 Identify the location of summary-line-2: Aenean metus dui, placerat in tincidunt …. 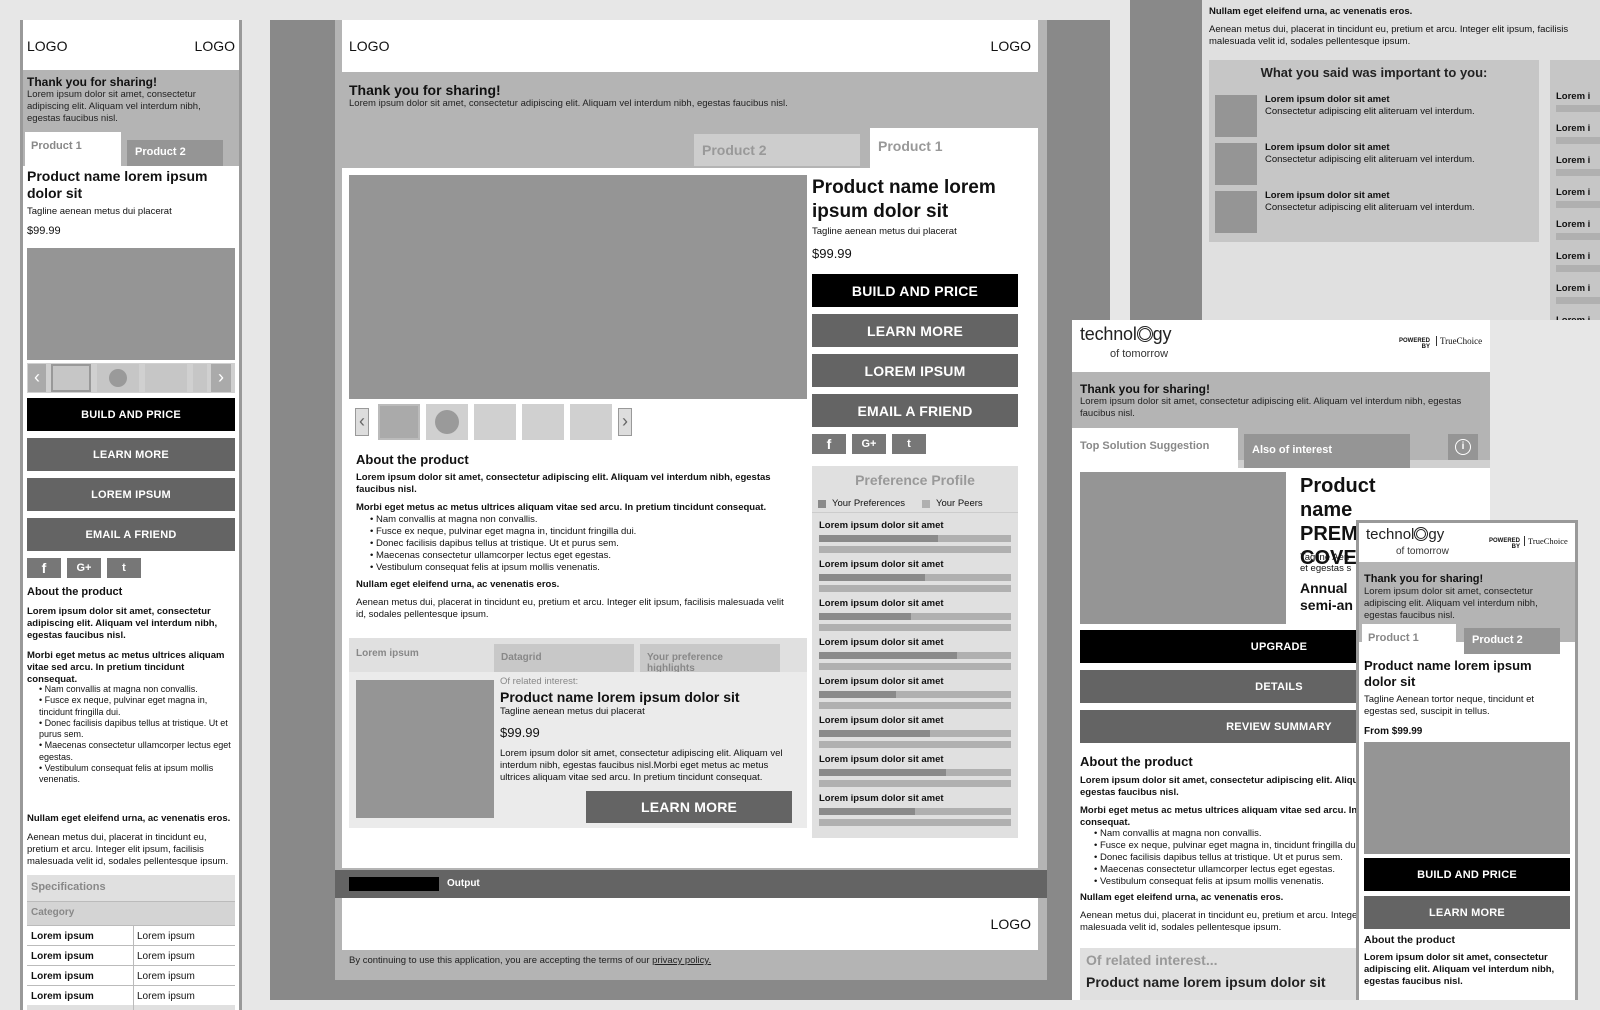
(1389, 35).